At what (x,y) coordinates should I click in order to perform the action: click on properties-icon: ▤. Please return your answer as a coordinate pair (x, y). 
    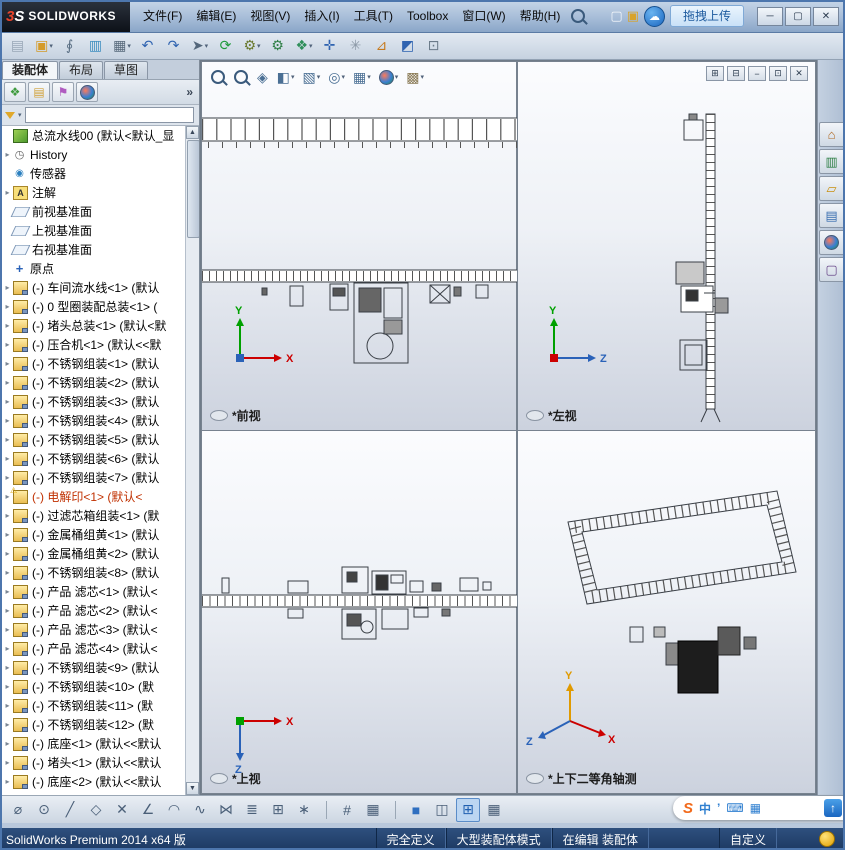
    Looking at the image, I should click on (18, 46).